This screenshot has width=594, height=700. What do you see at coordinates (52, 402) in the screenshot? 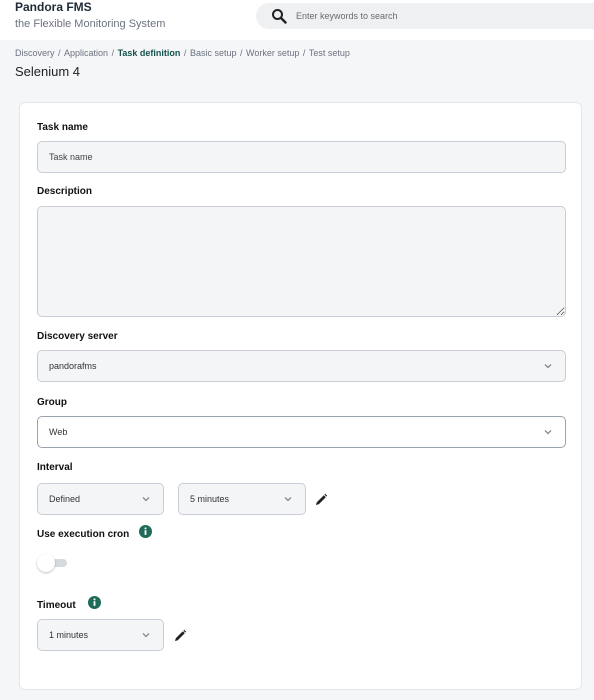
I see `group-label: Group` at bounding box center [52, 402].